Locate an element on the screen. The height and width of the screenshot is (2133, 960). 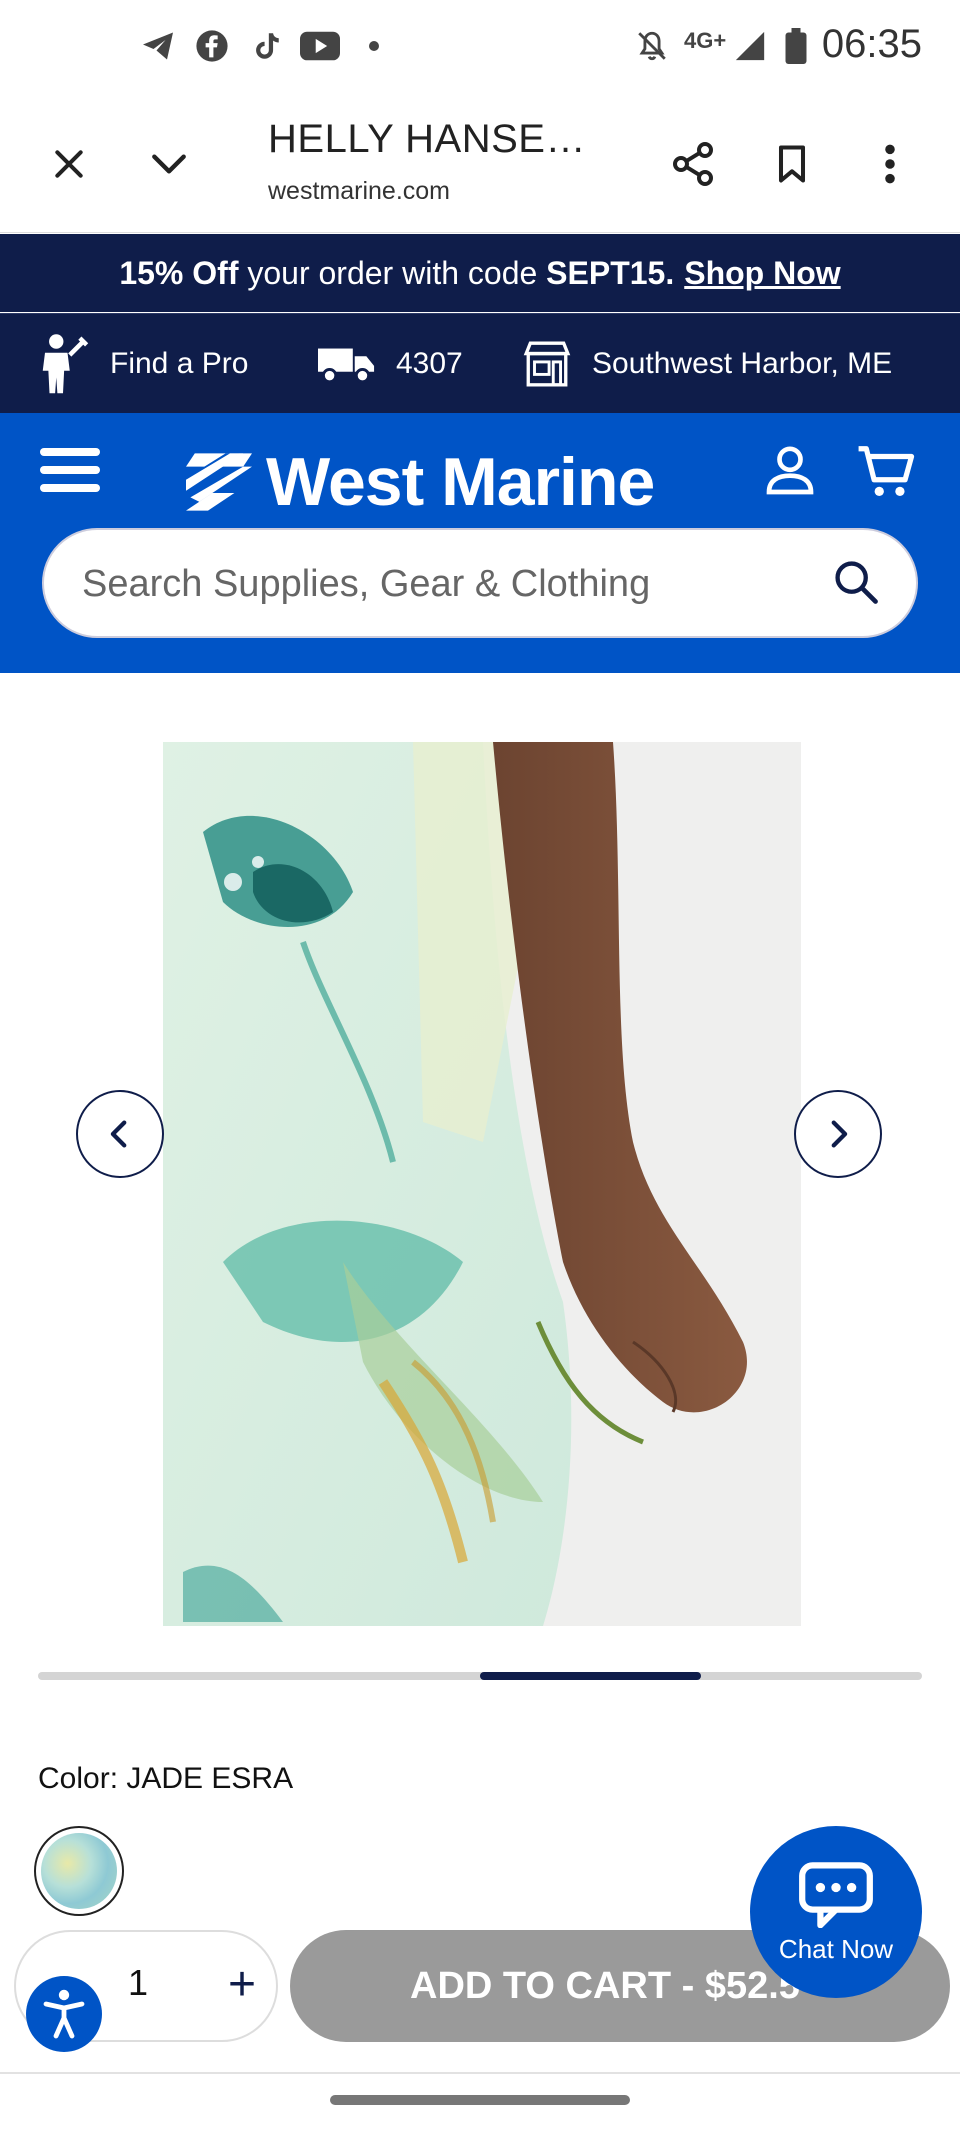
dot-icon is located at coordinates (374, 46).